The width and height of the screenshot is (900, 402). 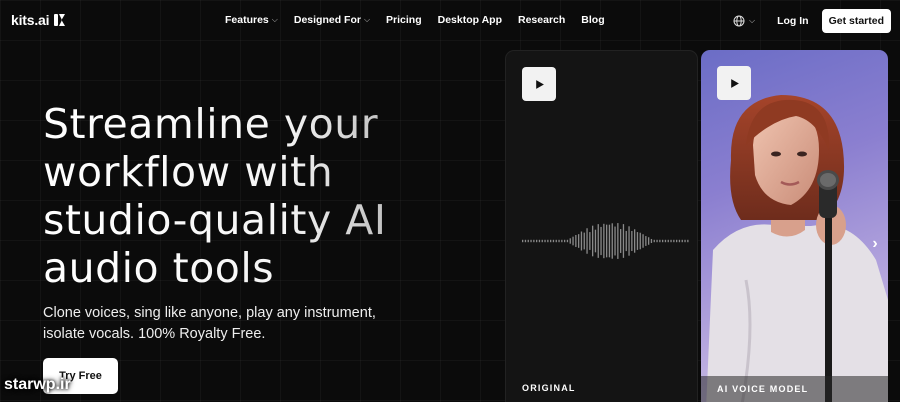 What do you see at coordinates (247, 20) in the screenshot?
I see `nav-features-label: Features` at bounding box center [247, 20].